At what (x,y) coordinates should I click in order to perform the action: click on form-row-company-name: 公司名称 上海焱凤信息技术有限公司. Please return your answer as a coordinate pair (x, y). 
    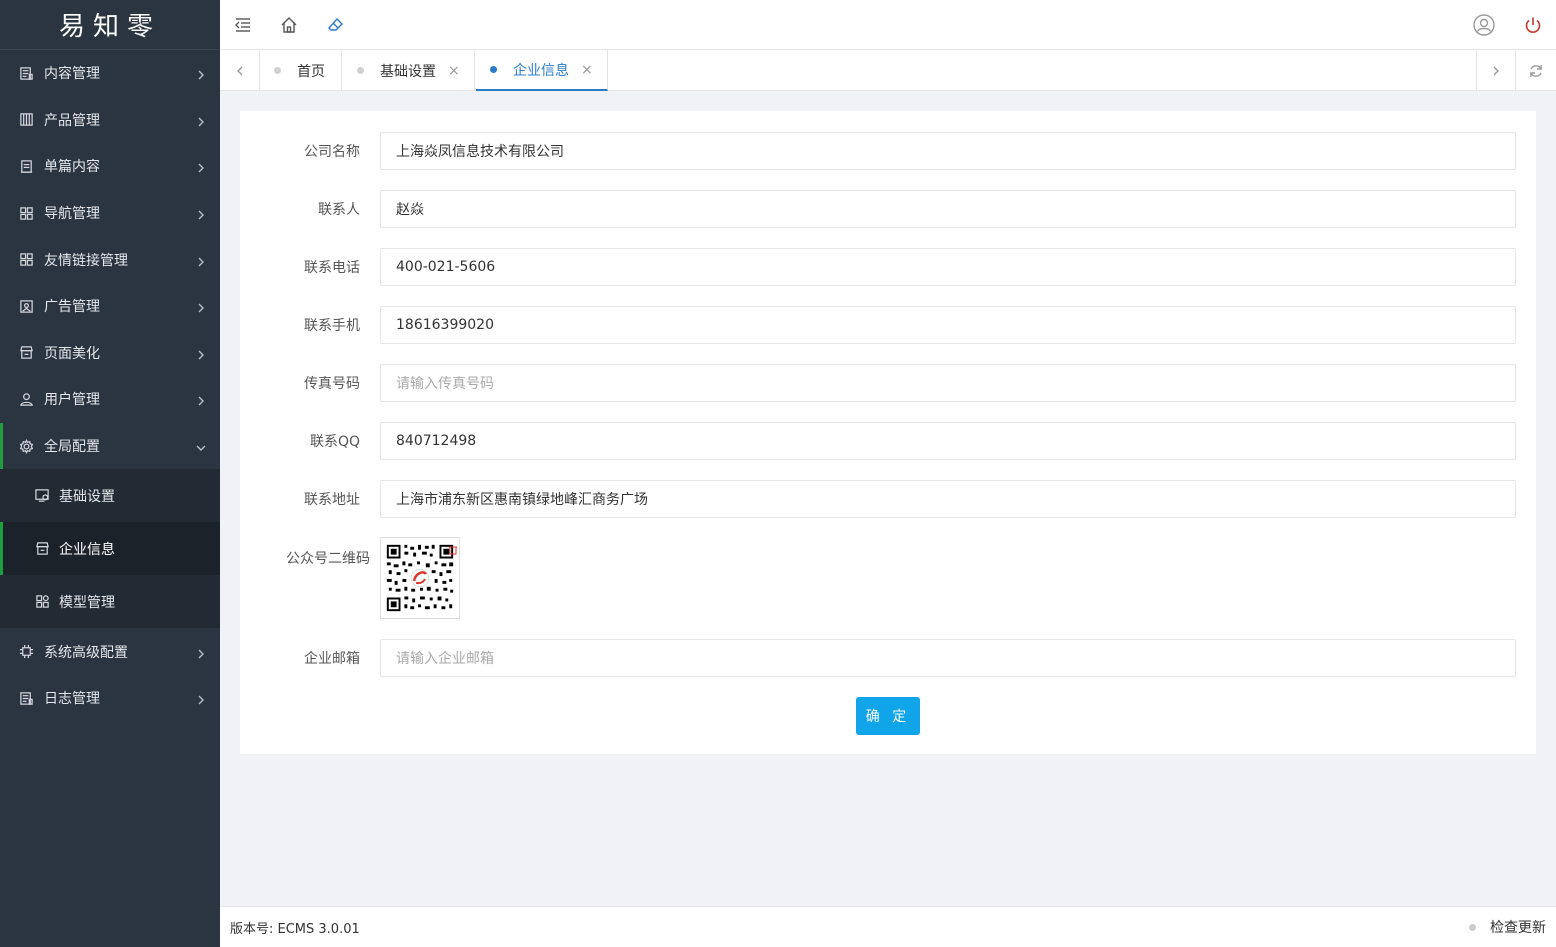
    Looking at the image, I should click on (888, 151).